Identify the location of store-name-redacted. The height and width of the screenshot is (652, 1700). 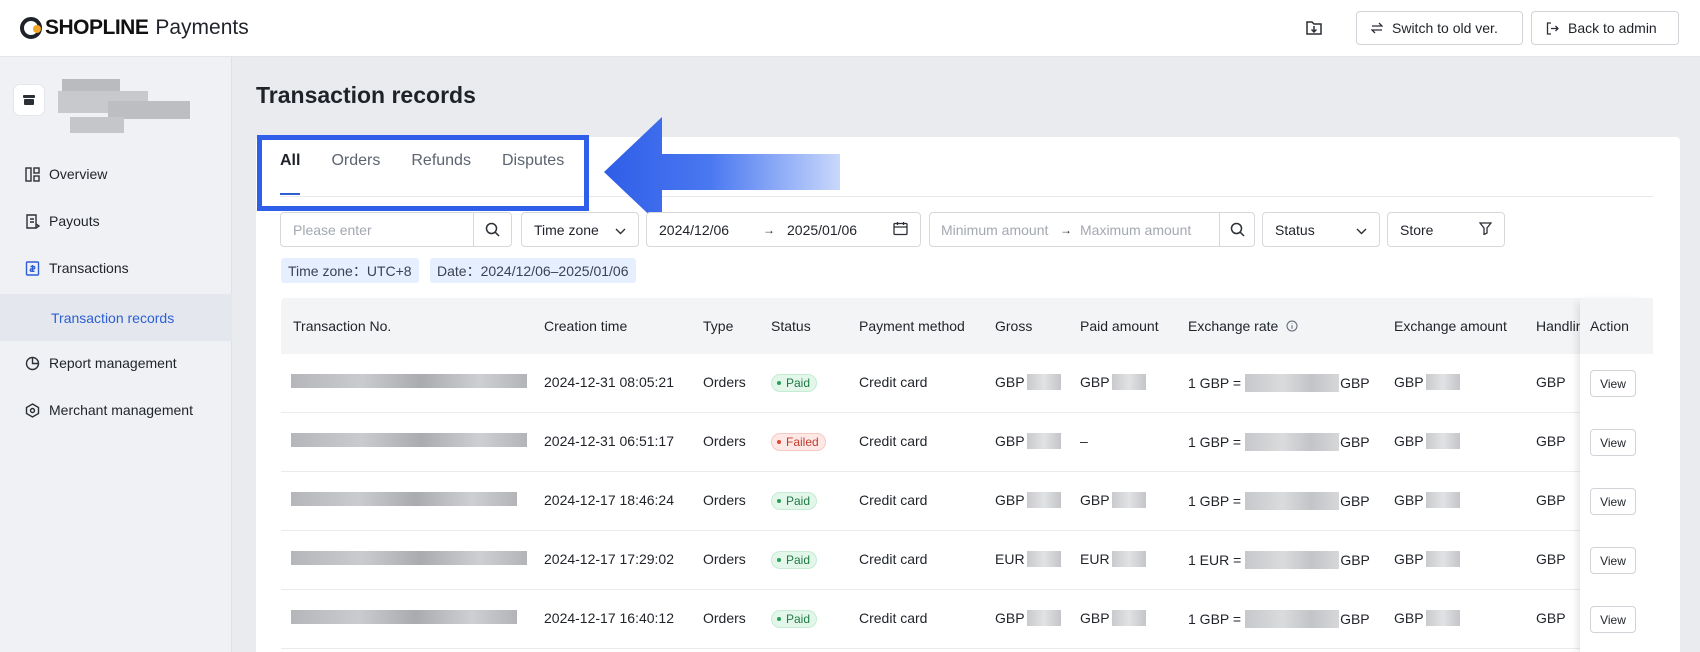
(123, 105).